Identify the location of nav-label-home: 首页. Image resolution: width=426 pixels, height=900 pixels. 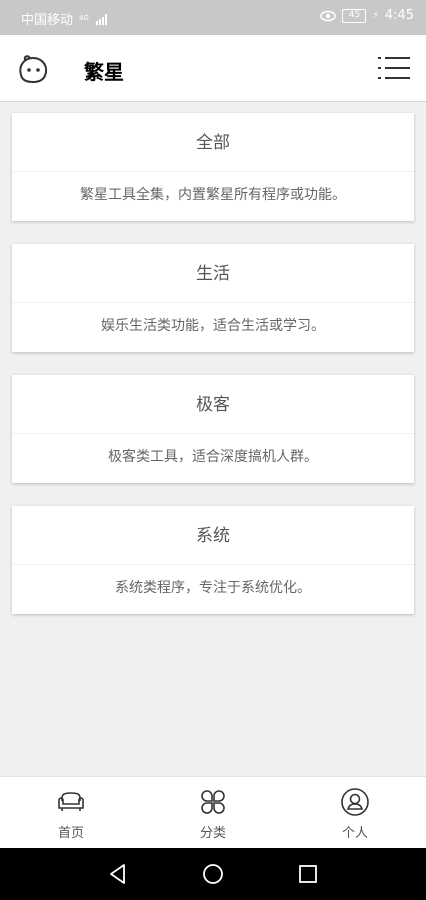
(70, 833).